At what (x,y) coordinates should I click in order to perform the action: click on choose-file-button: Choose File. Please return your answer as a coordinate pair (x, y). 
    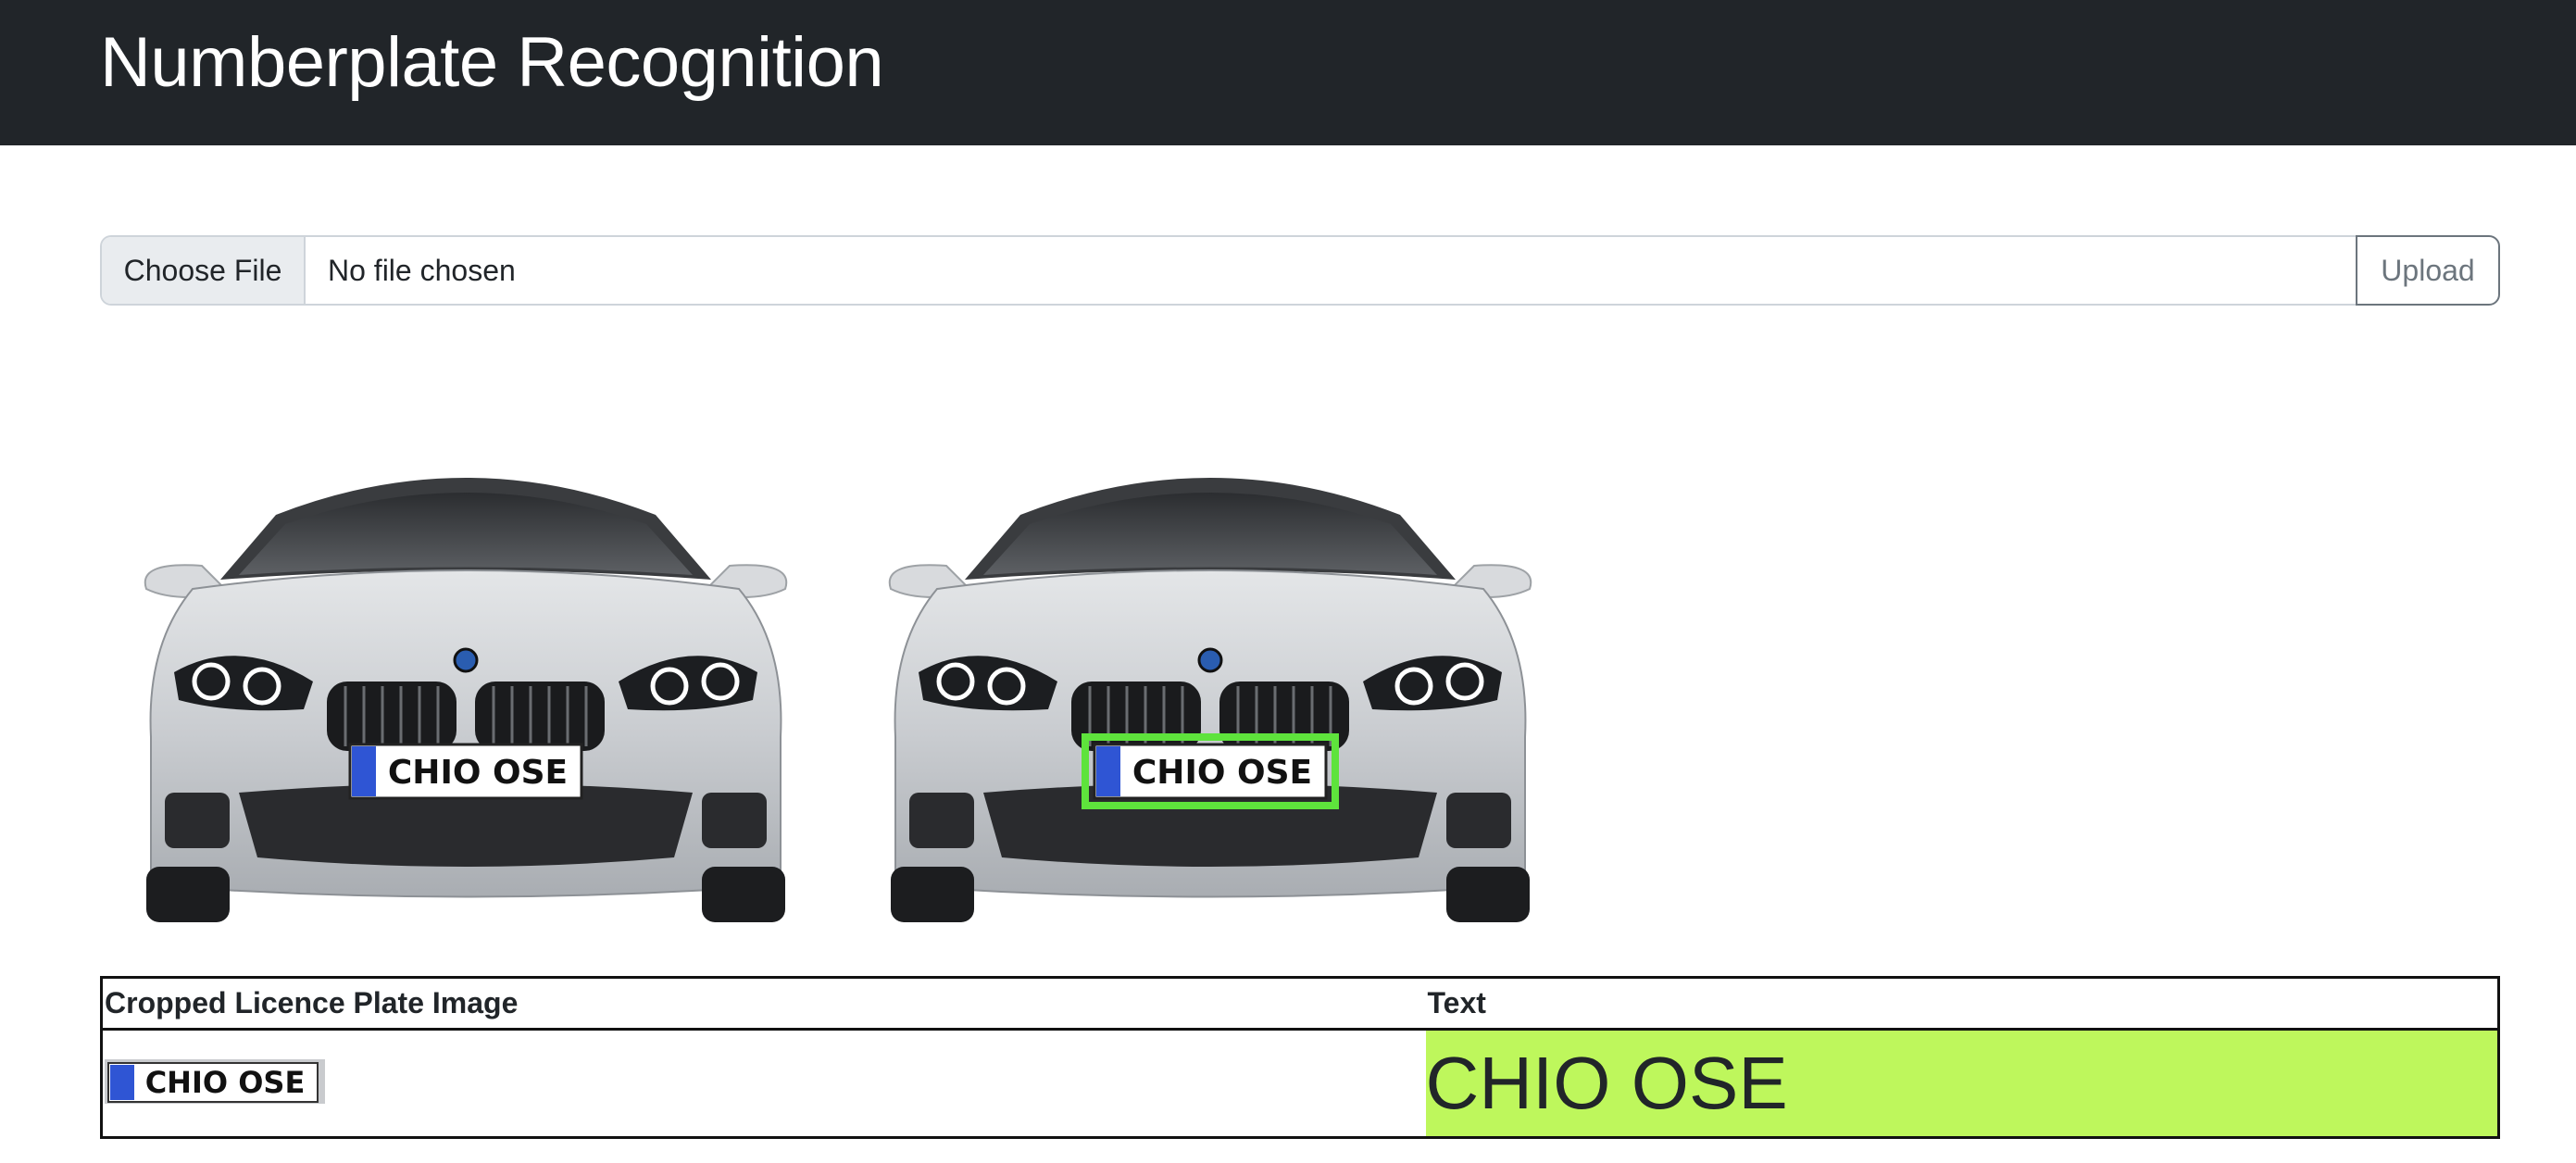
    Looking at the image, I should click on (204, 270).